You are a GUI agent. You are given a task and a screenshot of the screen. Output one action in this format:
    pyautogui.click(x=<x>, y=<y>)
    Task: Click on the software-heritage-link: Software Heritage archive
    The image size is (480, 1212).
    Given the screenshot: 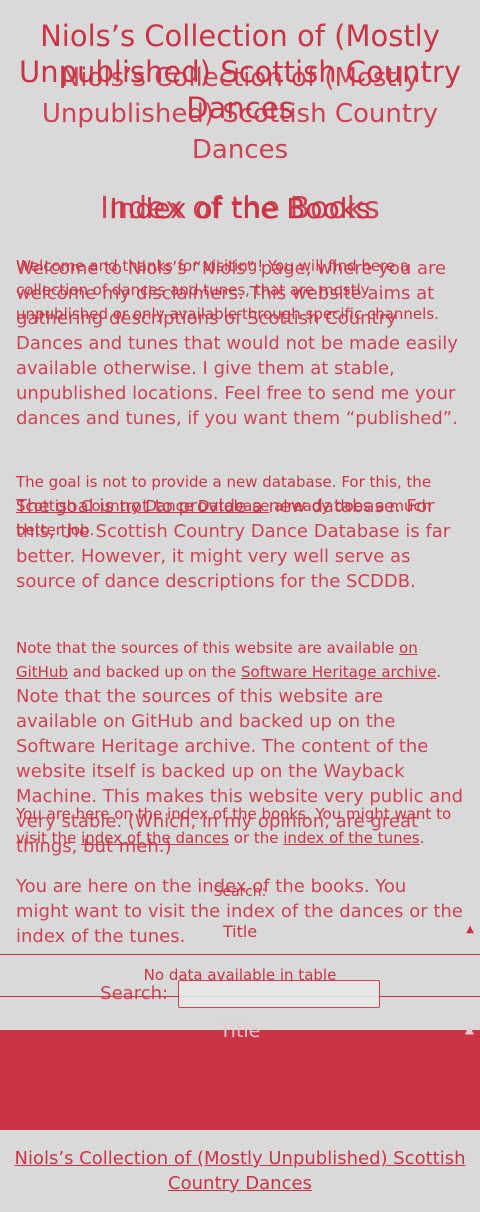 What is the action you would take?
    pyautogui.click(x=338, y=672)
    